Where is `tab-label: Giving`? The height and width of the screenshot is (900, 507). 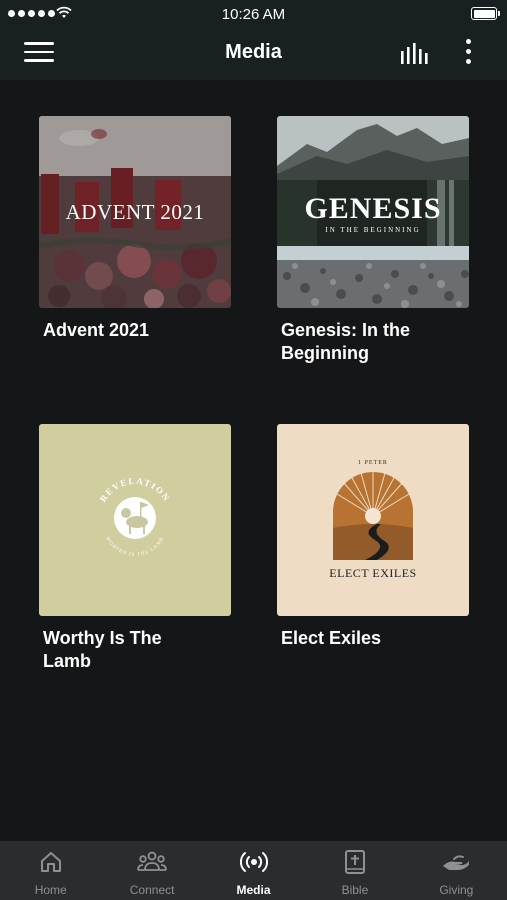 tab-label: Giving is located at coordinates (456, 890).